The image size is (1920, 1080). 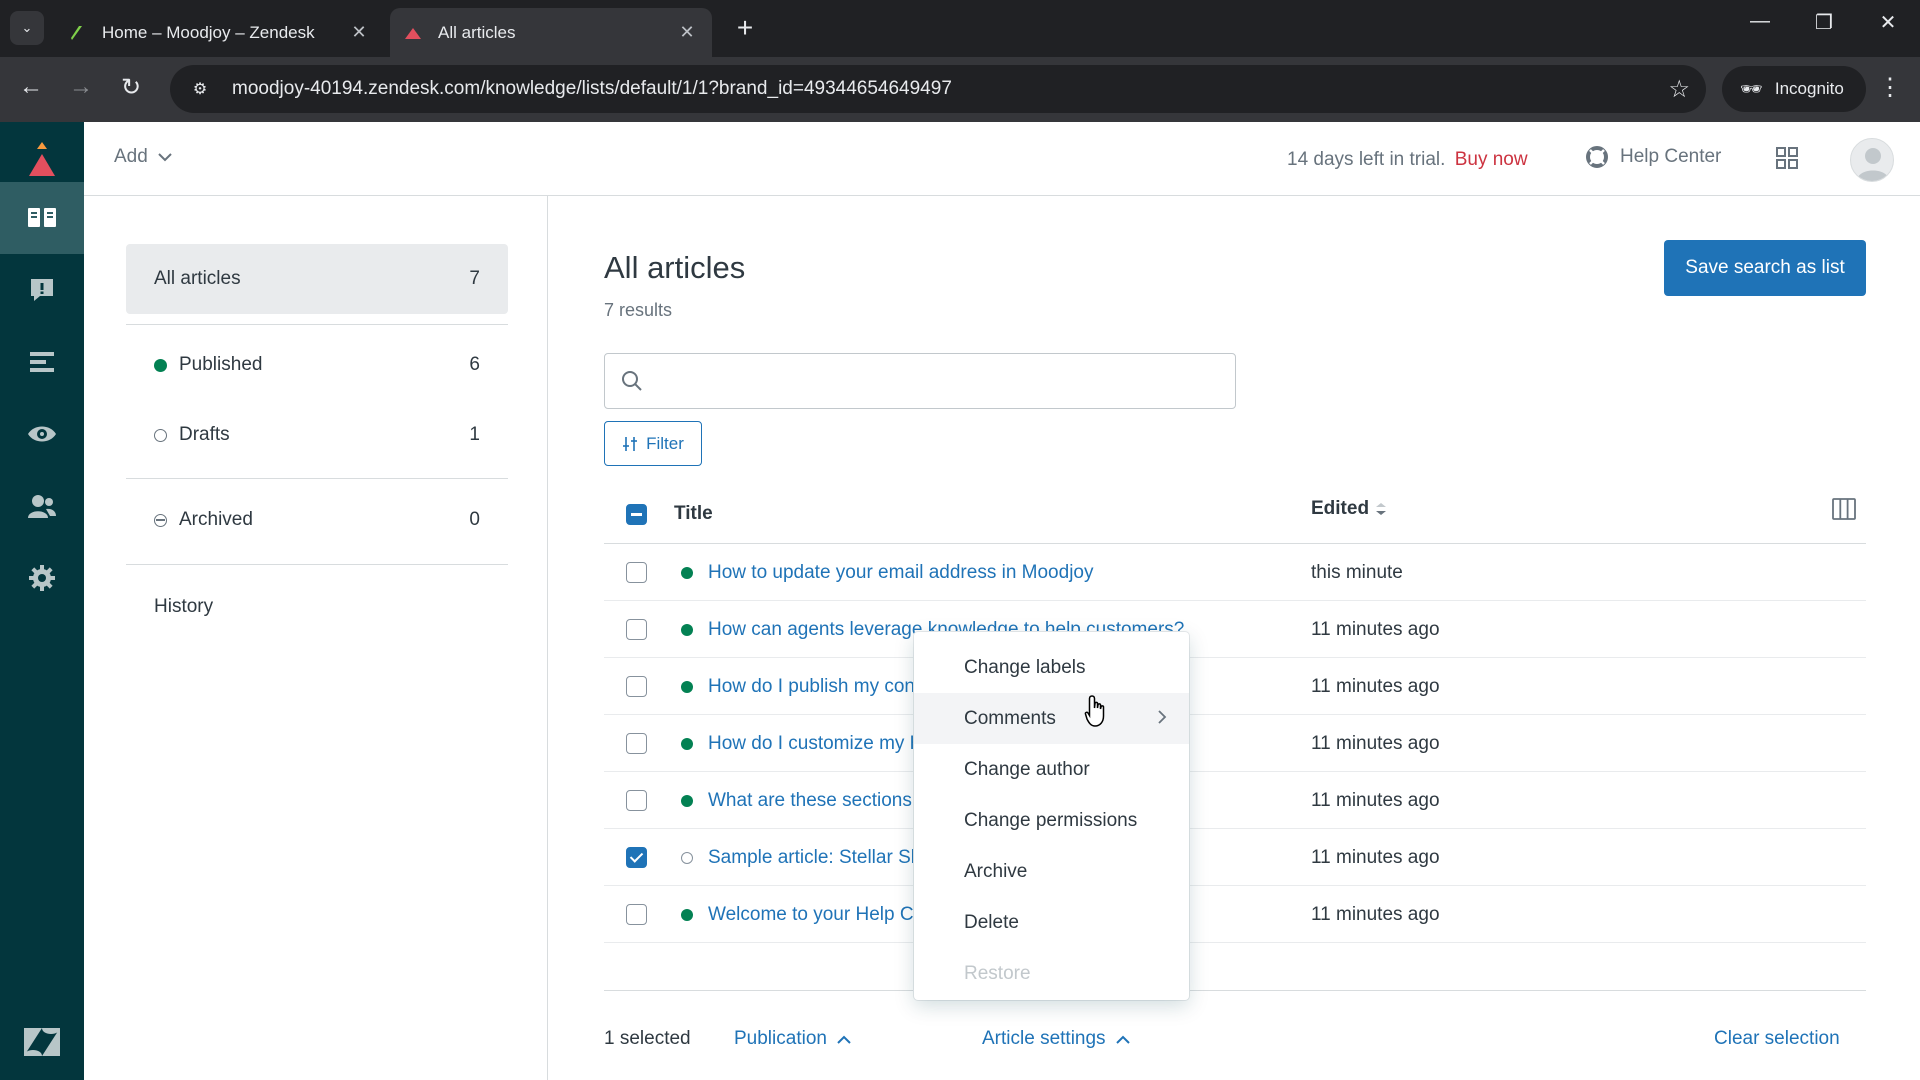 I want to click on site-settings-icon: ⚙, so click(x=200, y=89).